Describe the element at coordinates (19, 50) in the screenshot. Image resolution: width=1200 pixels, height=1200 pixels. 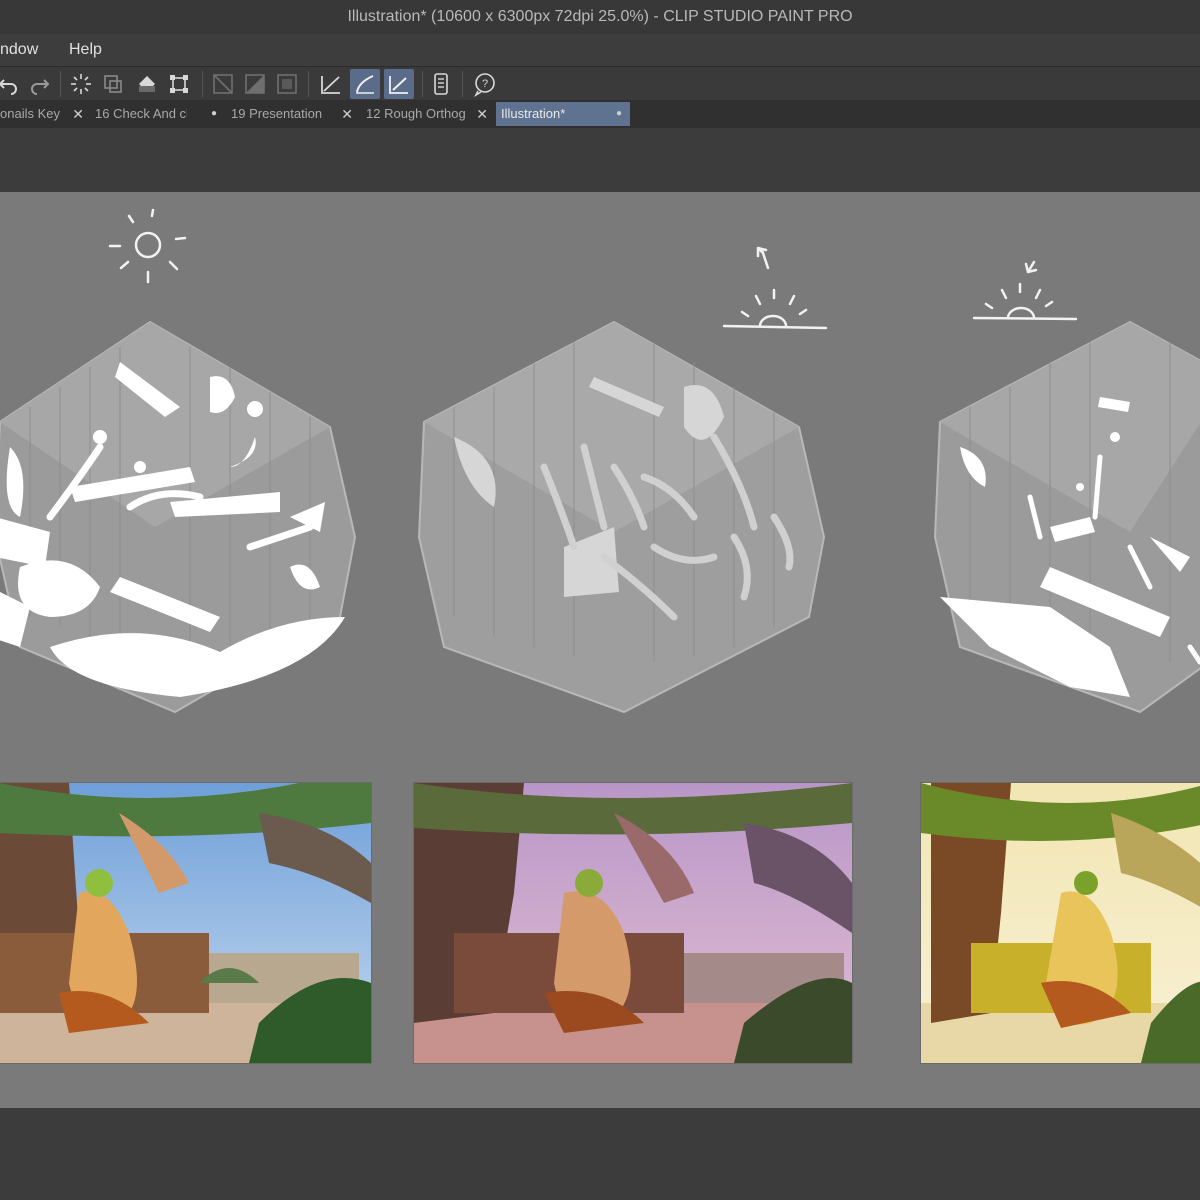
I see `menu-item-window: ndow` at that location.